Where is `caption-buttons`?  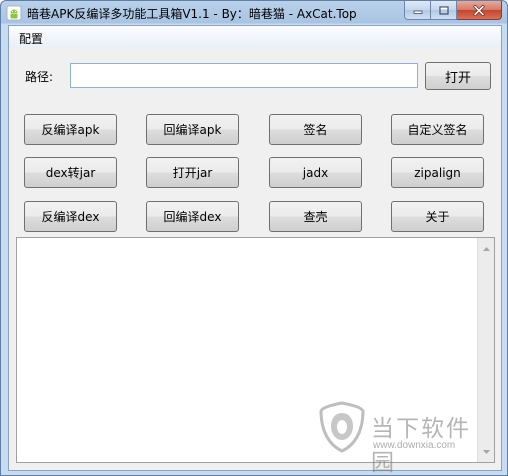 caption-buttons is located at coordinates (453, 10).